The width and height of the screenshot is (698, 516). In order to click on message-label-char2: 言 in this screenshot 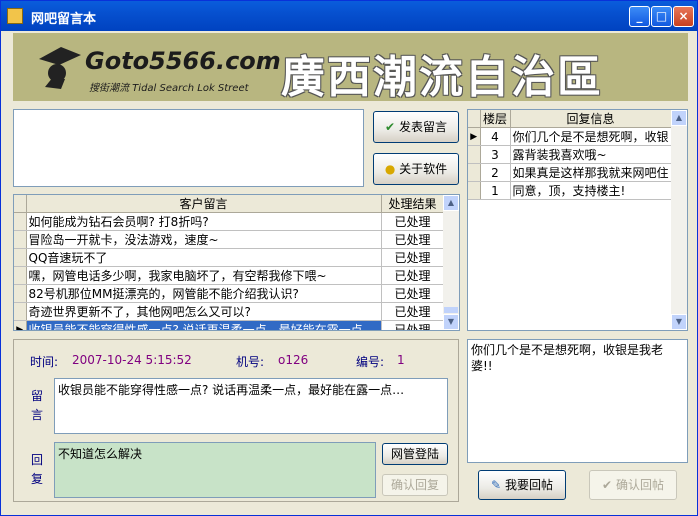, I will do `click(37, 415)`.